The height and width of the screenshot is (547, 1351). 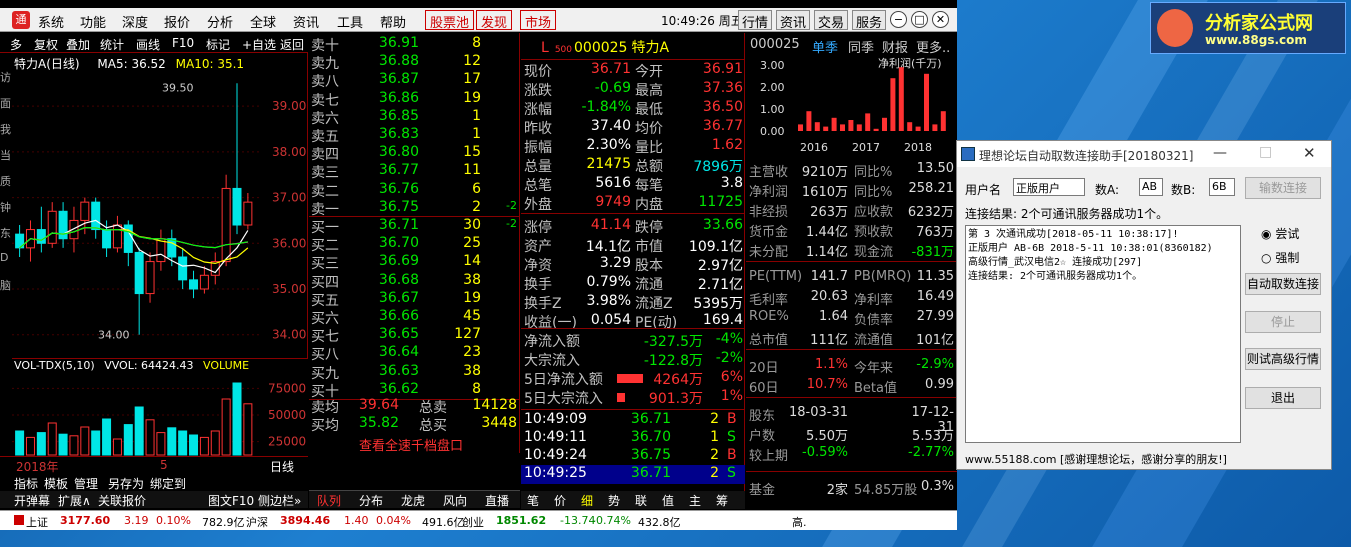 I want to click on trade-button: 交易, so click(x=831, y=20).